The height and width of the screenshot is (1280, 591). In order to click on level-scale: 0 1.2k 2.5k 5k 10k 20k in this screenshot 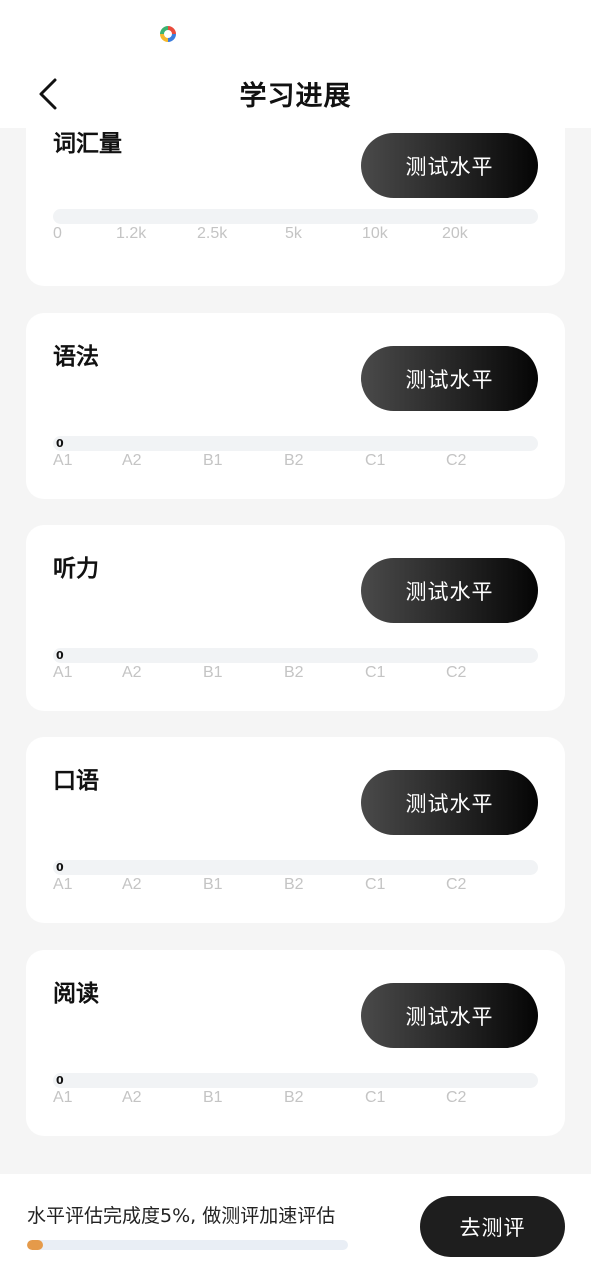, I will do `click(295, 237)`.